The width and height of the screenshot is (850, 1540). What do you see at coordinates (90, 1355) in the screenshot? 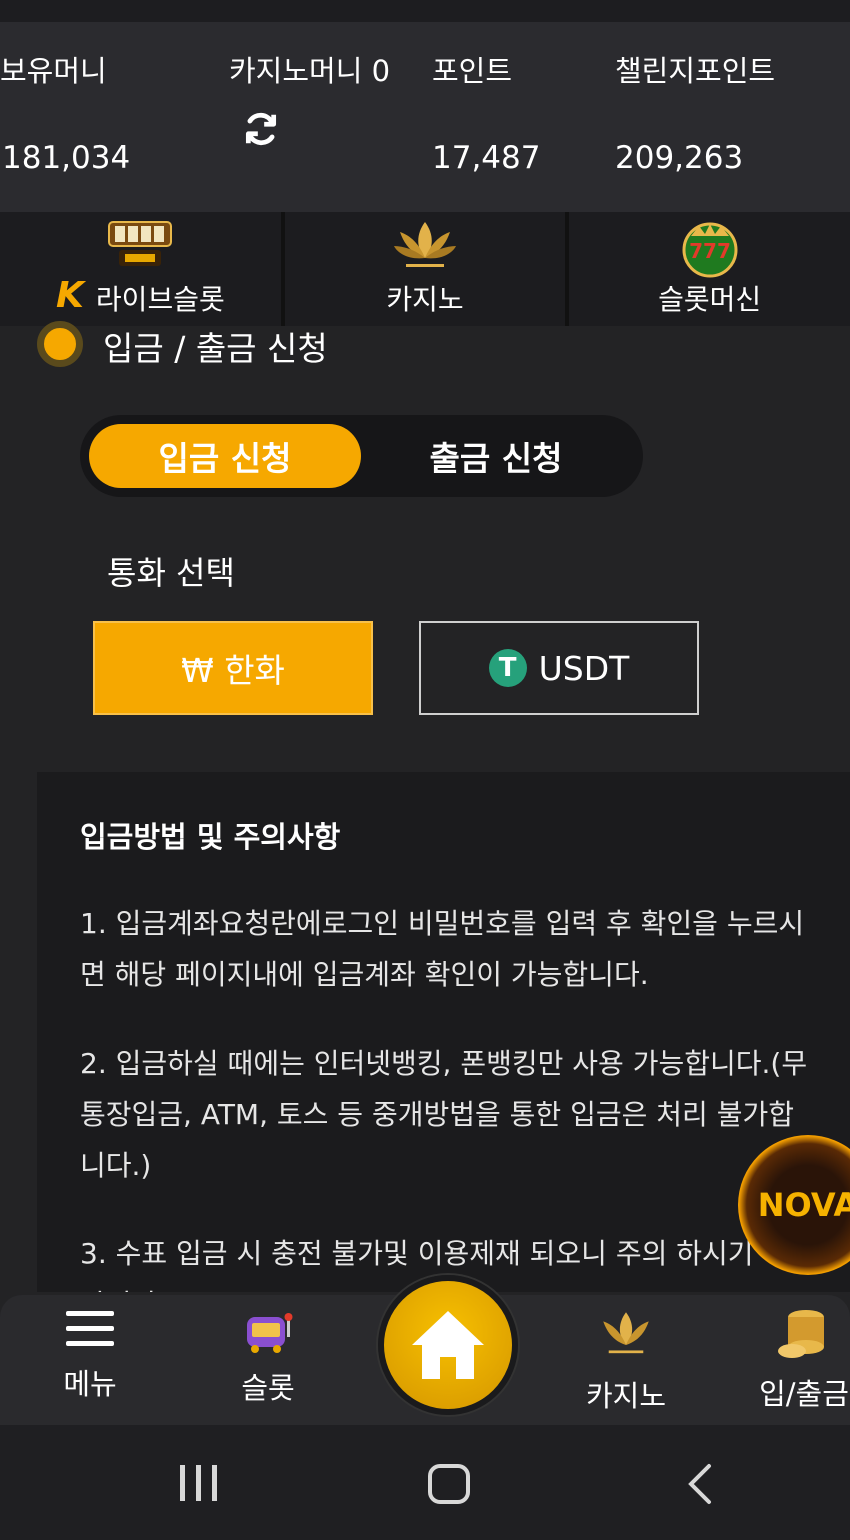
I see `nav-menu: 메뉴` at bounding box center [90, 1355].